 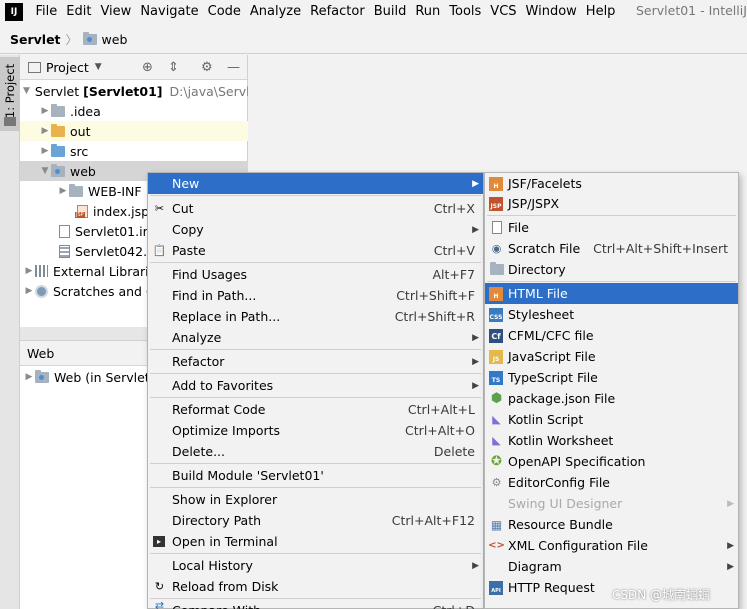 I want to click on menu-item-reformat-code: Reformat Code Ctrl+Alt+L, so click(x=315, y=409).